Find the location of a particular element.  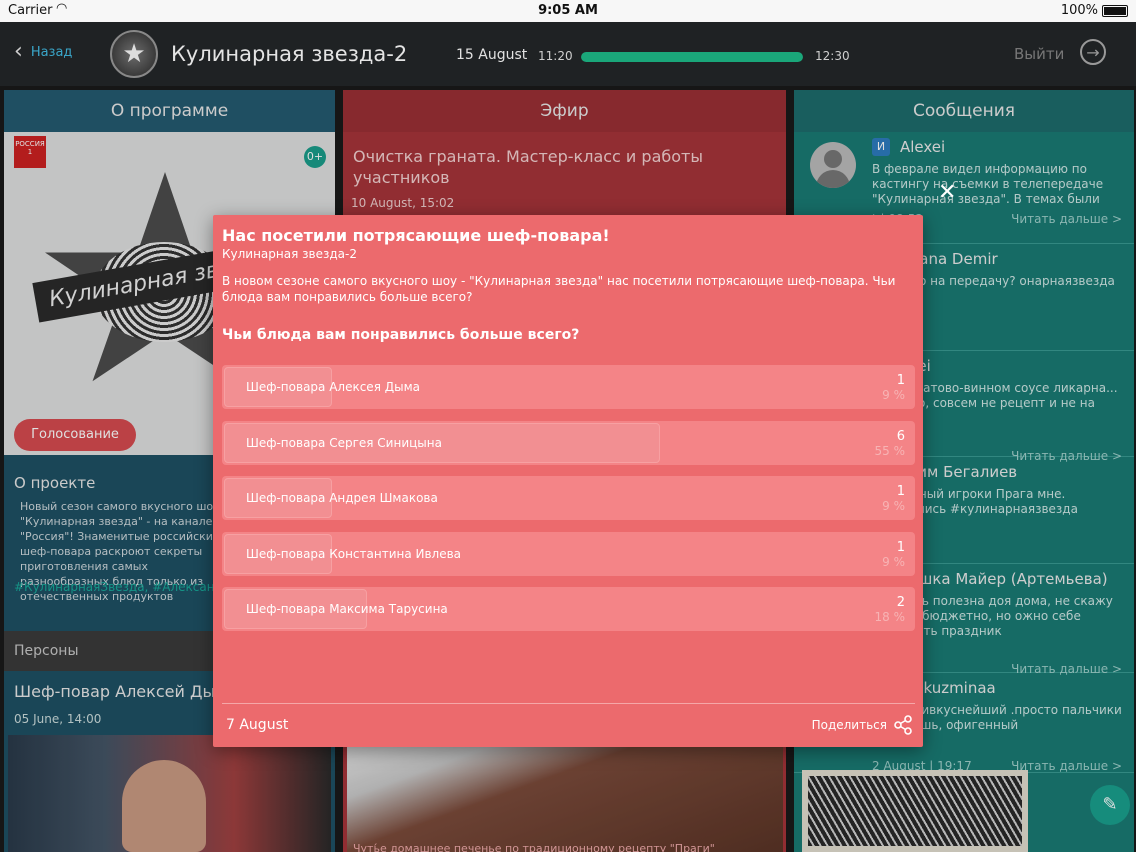

poll-option-count: 2 is located at coordinates (900, 602).